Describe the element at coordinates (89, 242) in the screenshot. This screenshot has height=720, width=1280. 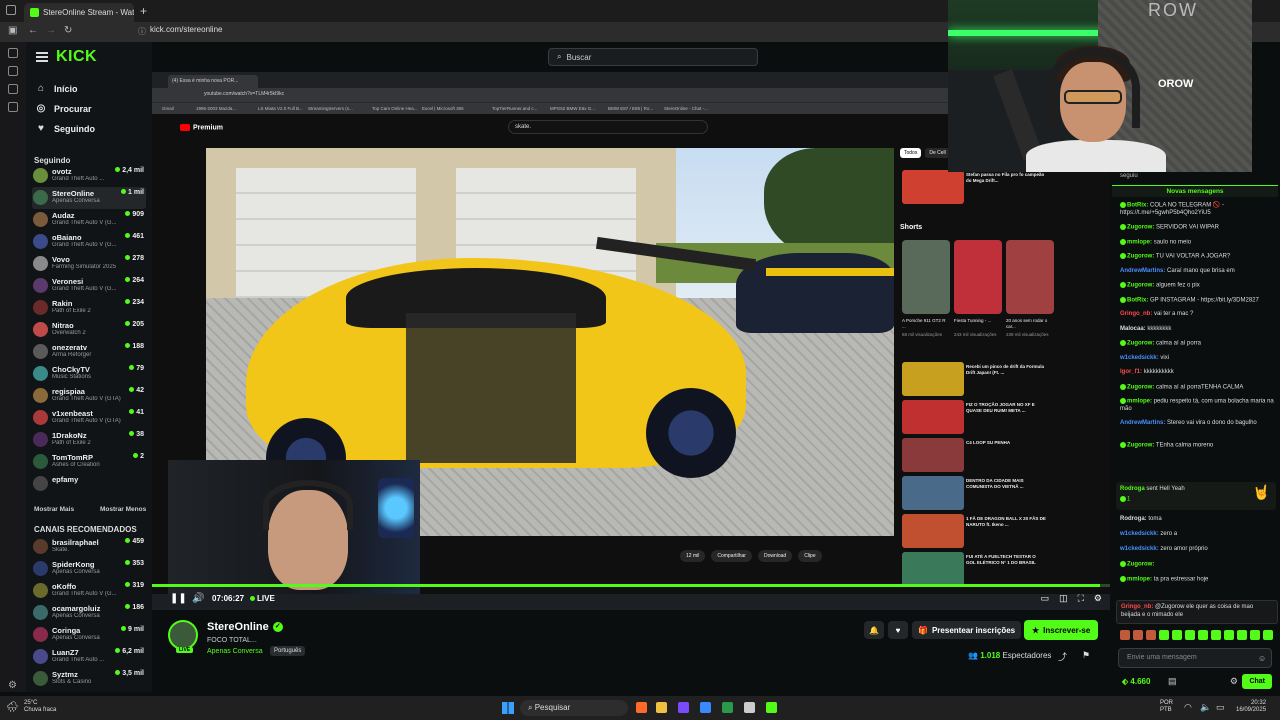
I see `channel-item: oBaiano Grand Theft Auto V (G... 461` at that location.